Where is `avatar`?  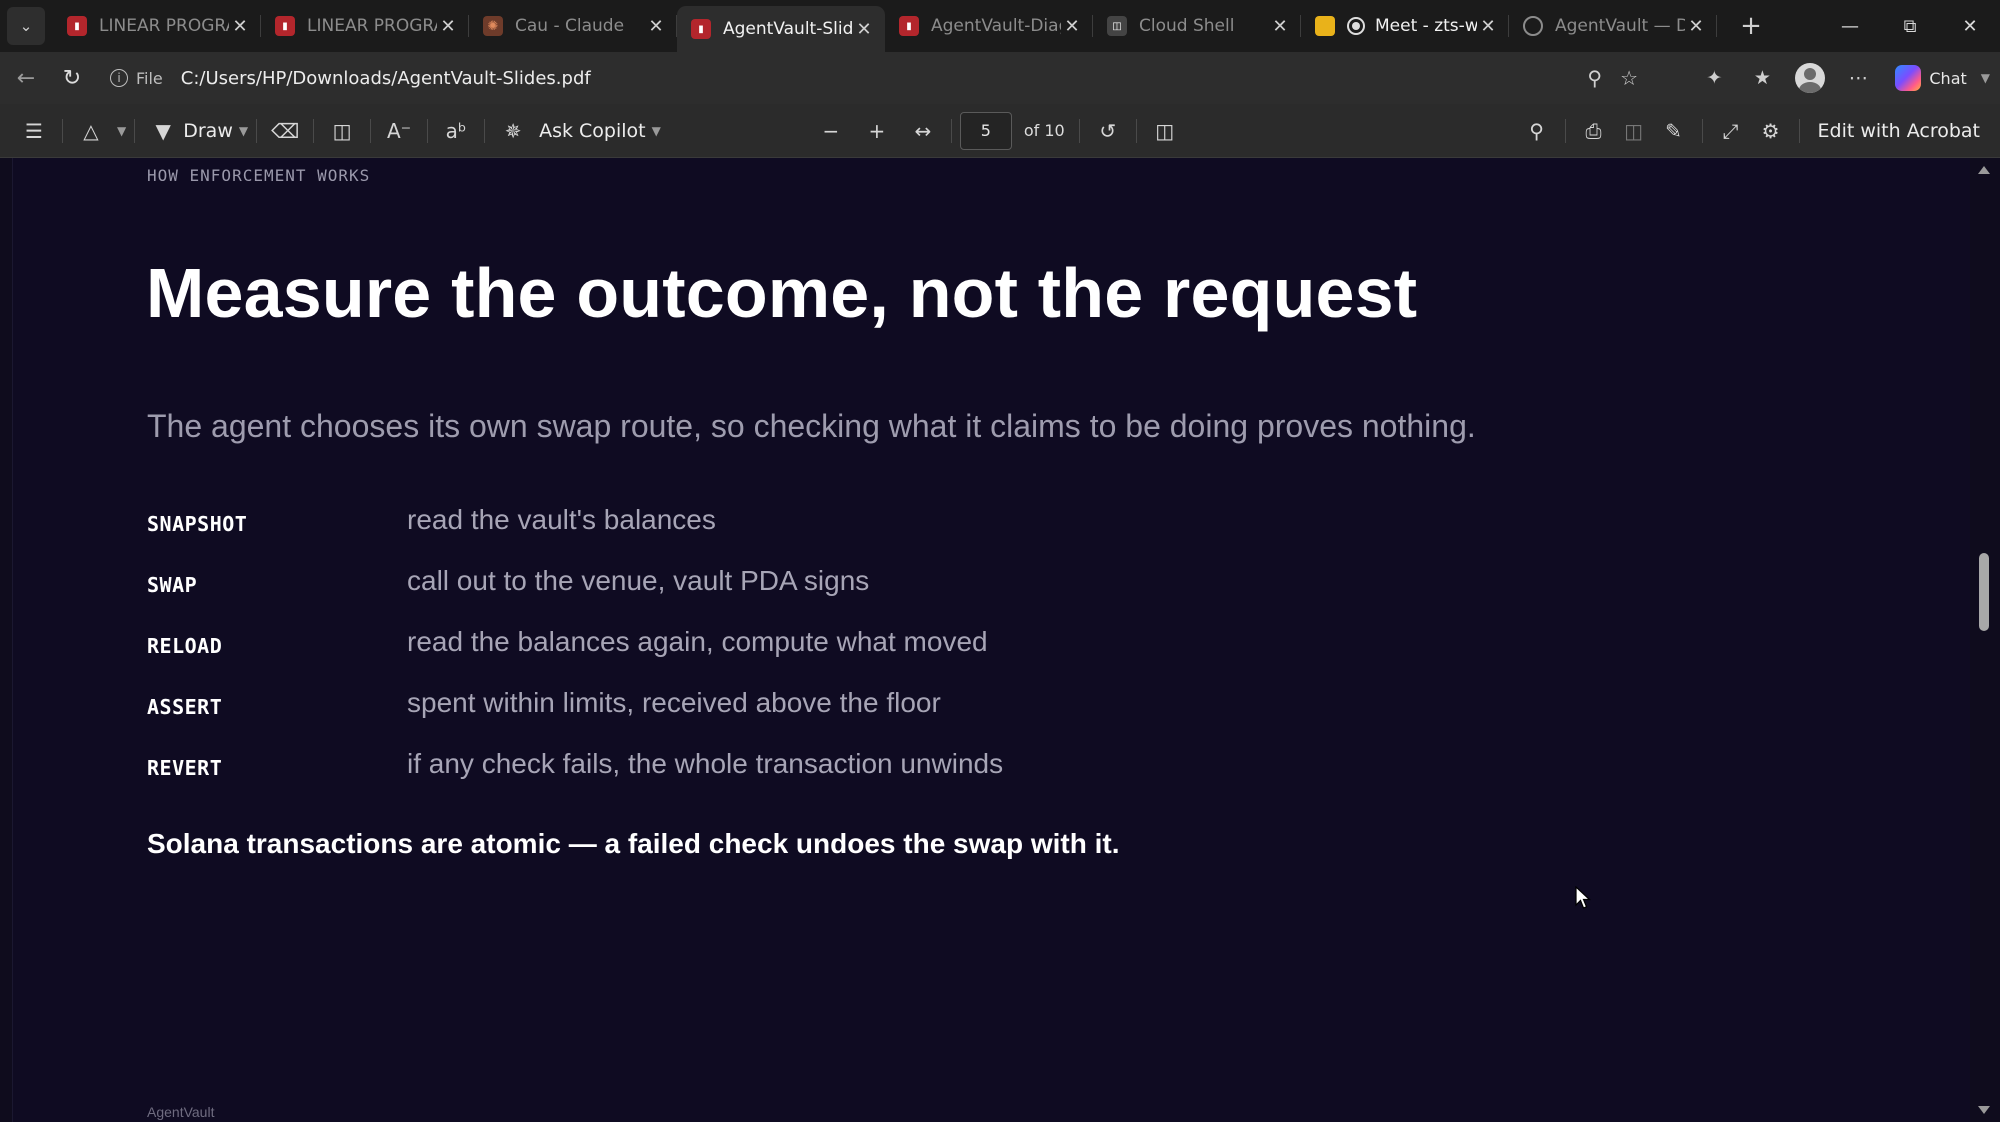 avatar is located at coordinates (1810, 78).